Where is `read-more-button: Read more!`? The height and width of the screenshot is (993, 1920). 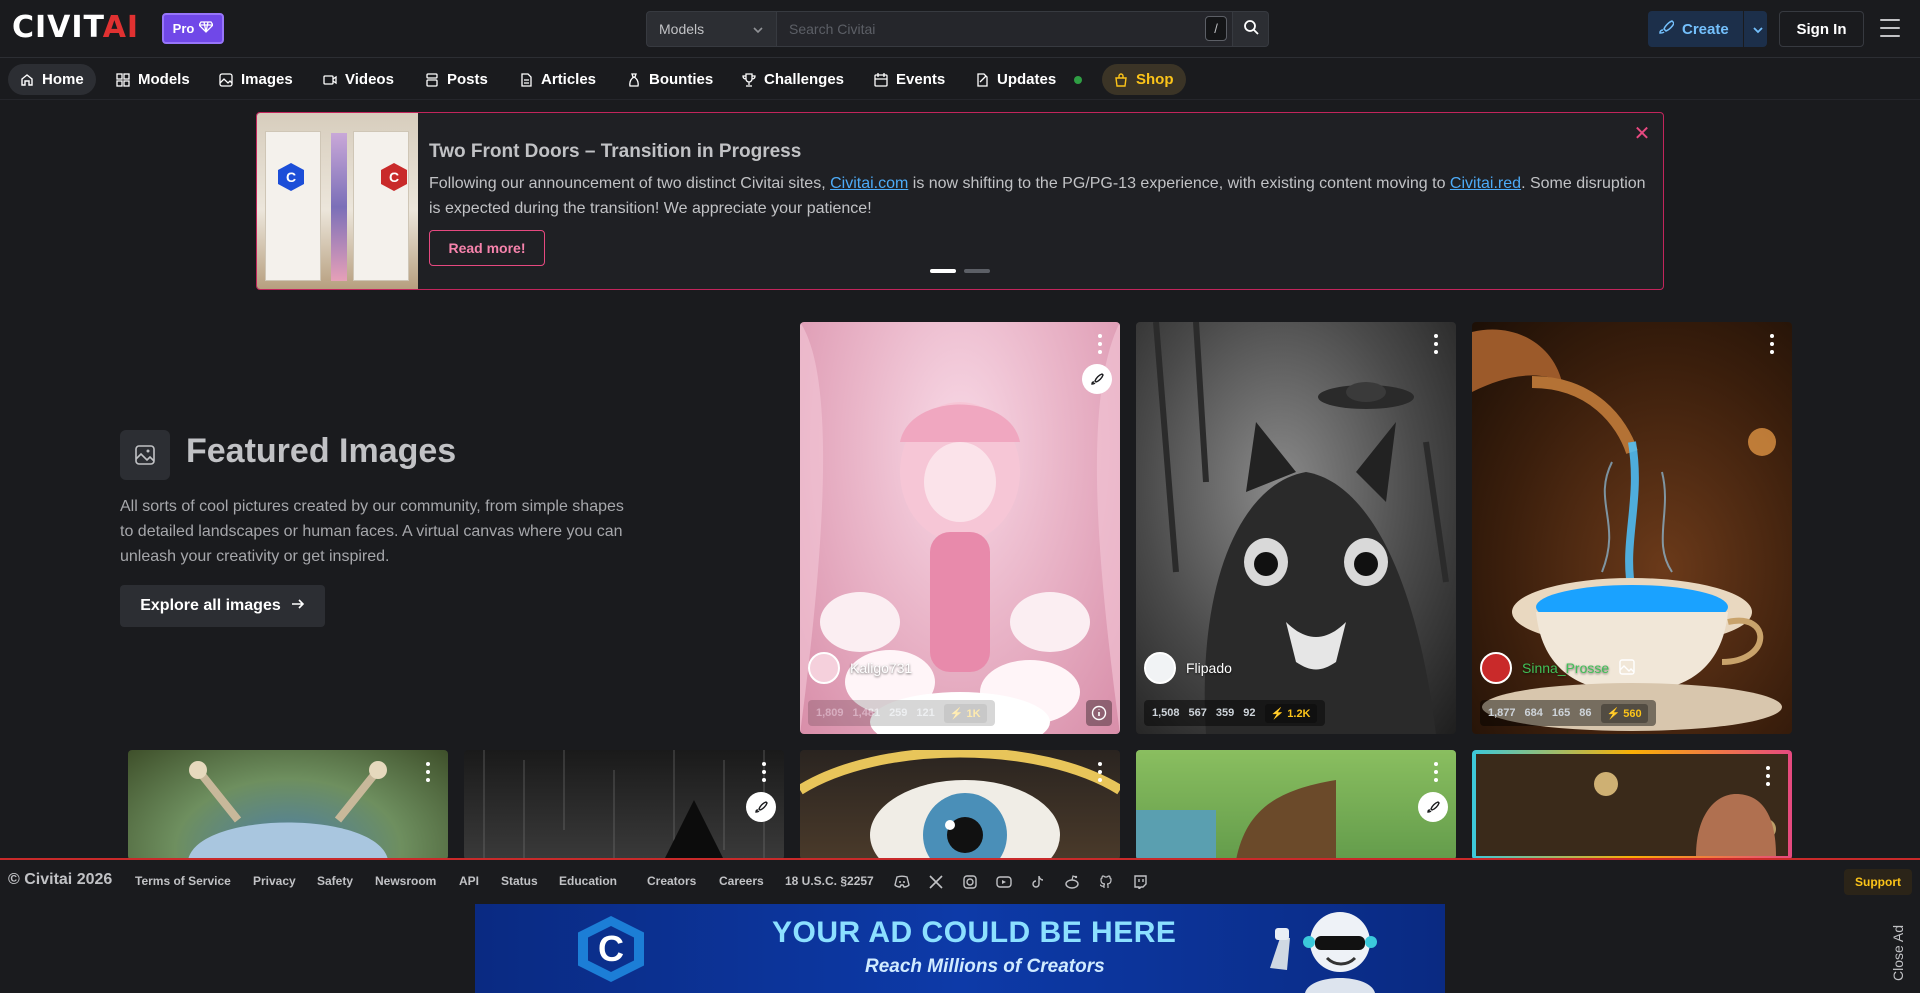 read-more-button: Read more! is located at coordinates (487, 248).